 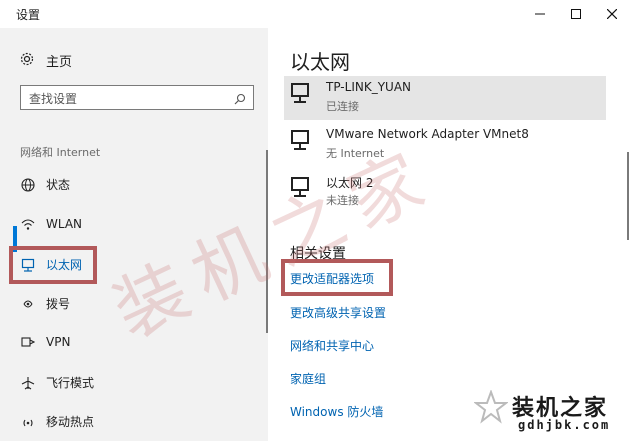 What do you see at coordinates (137, 97) in the screenshot?
I see `search-input: 查找设置` at bounding box center [137, 97].